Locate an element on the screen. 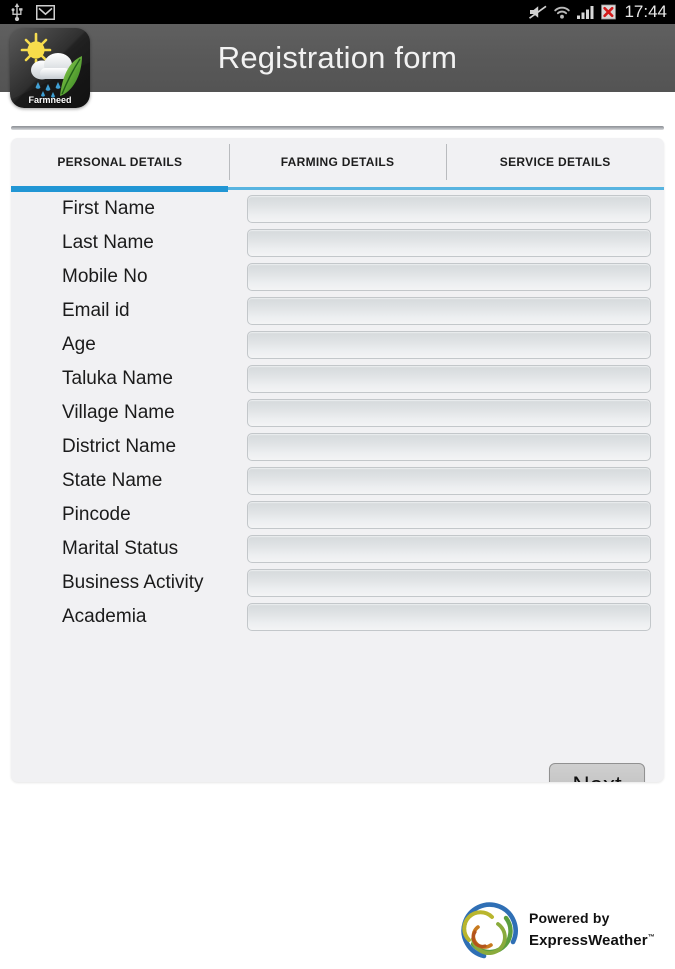 The image size is (675, 969). app-icon-label: Farmneed is located at coordinates (50, 100).